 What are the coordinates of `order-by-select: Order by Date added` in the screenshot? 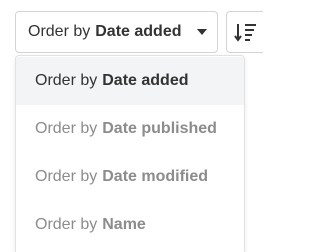 It's located at (116, 32).